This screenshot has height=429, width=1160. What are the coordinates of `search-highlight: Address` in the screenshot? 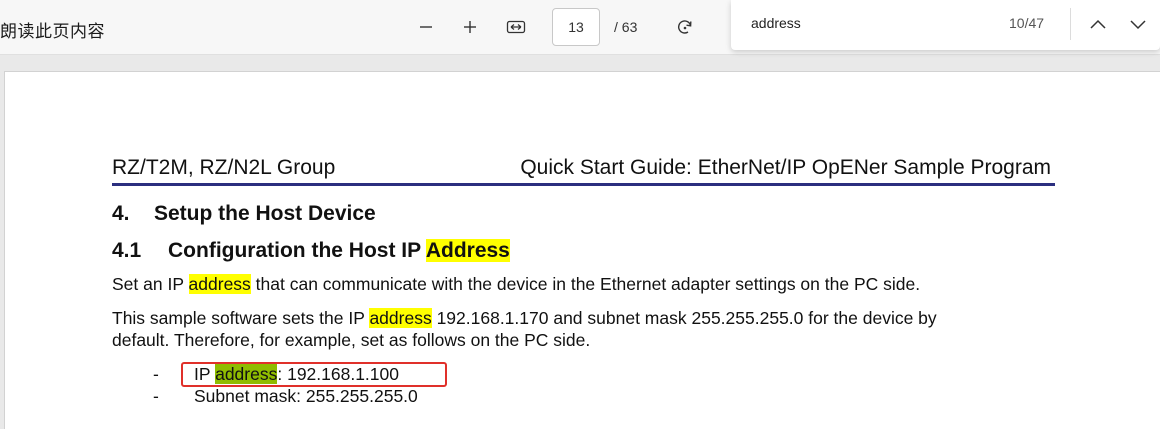 It's located at (467, 250).